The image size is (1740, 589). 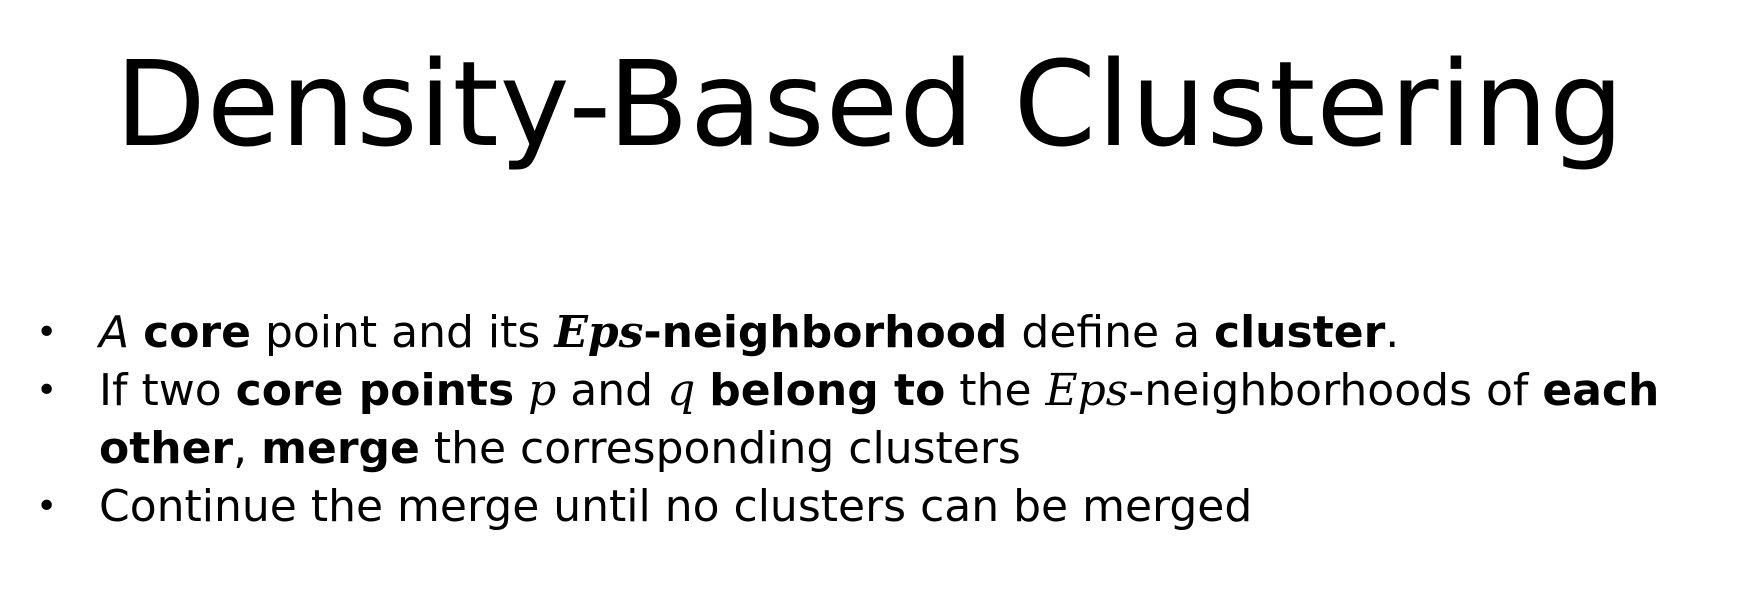 I want to click on italic-text: A, so click(x=114, y=332).